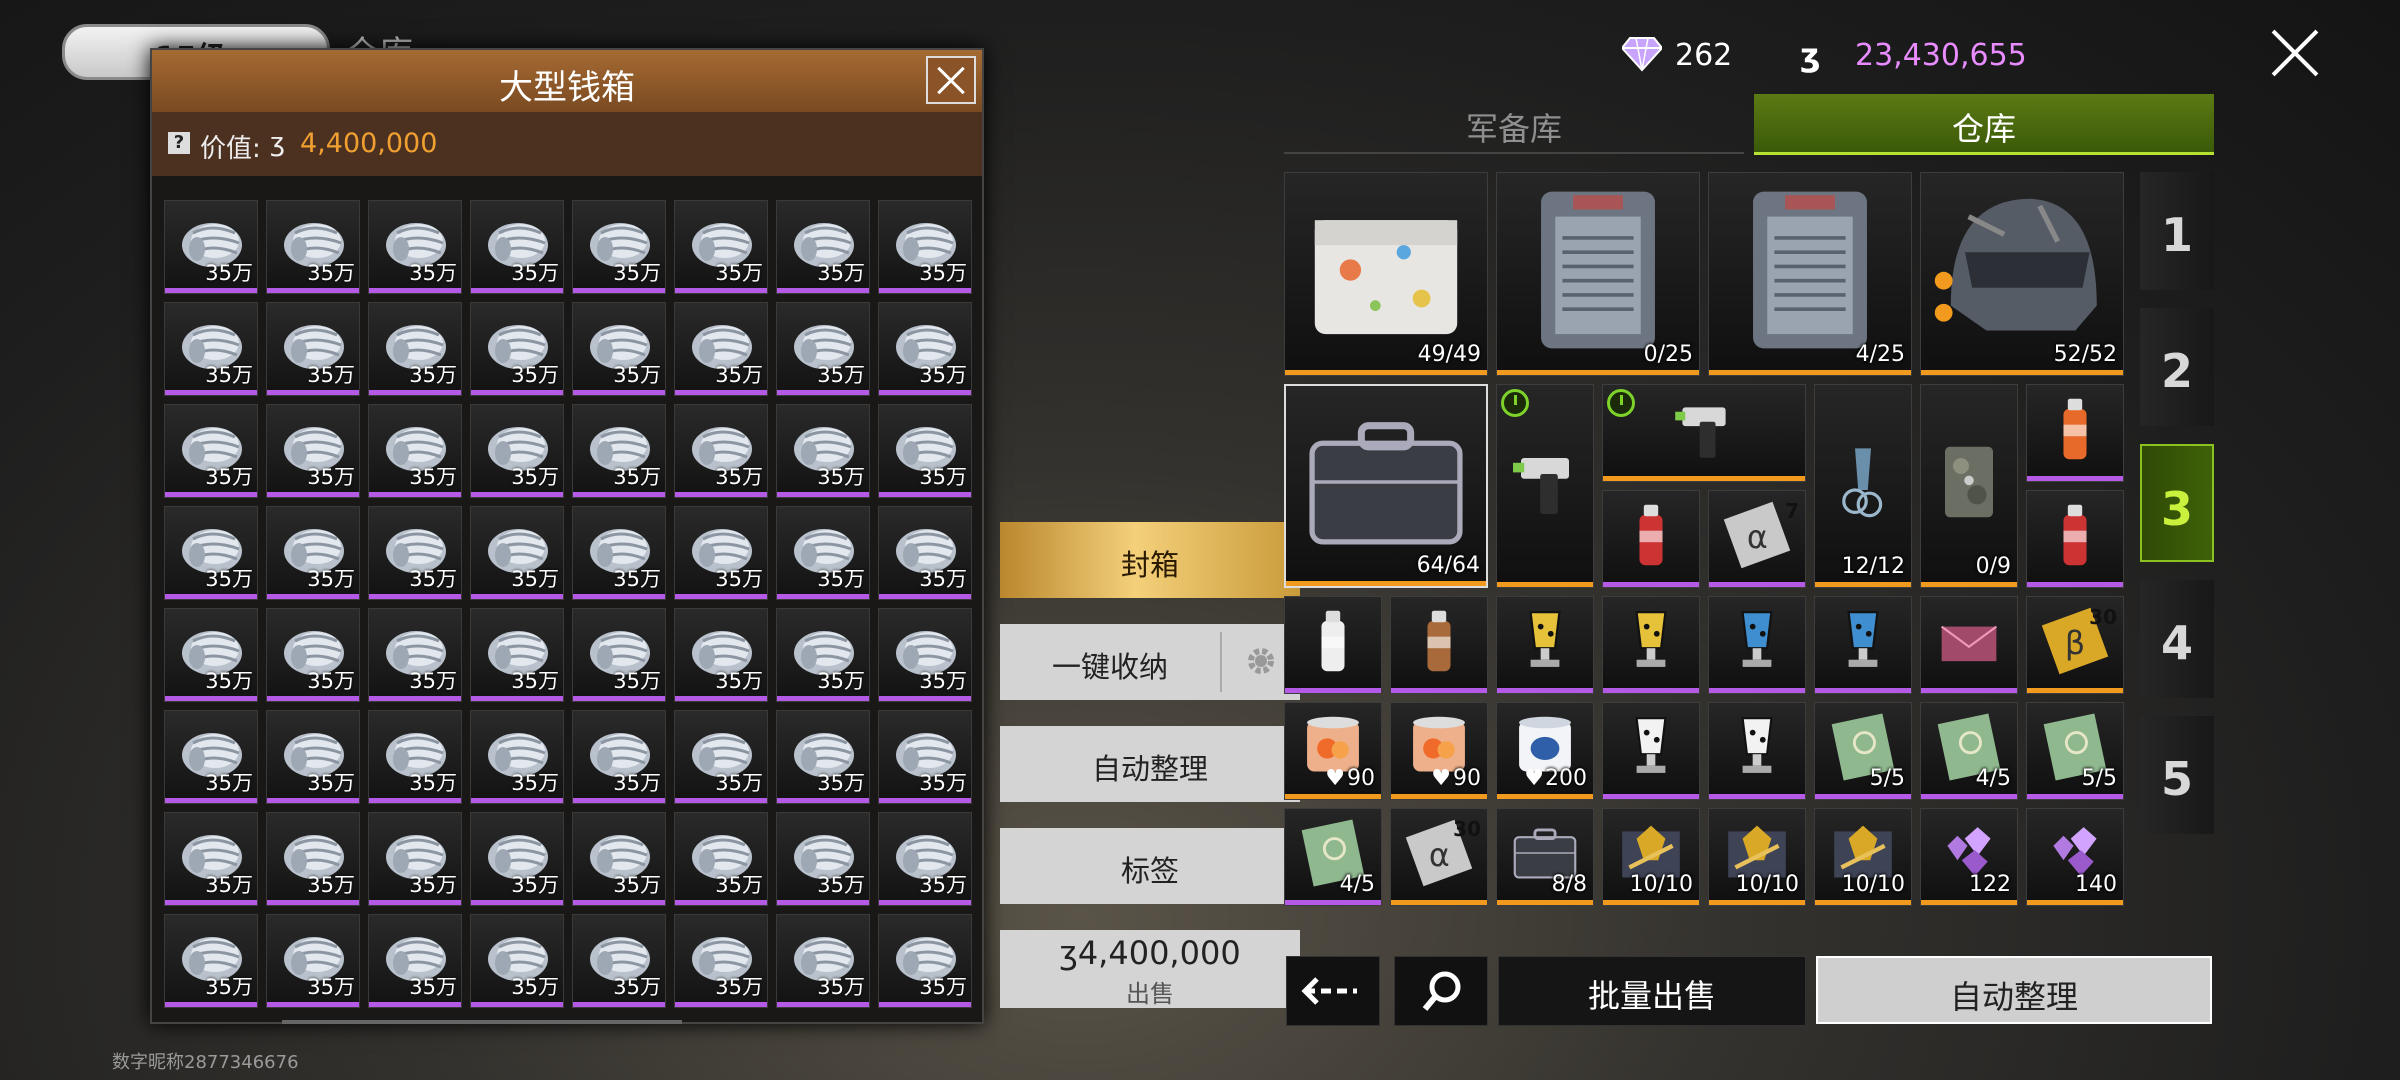  What do you see at coordinates (1969, 486) in the screenshot?
I see `inventory-item-camo-wallet: 0/9` at bounding box center [1969, 486].